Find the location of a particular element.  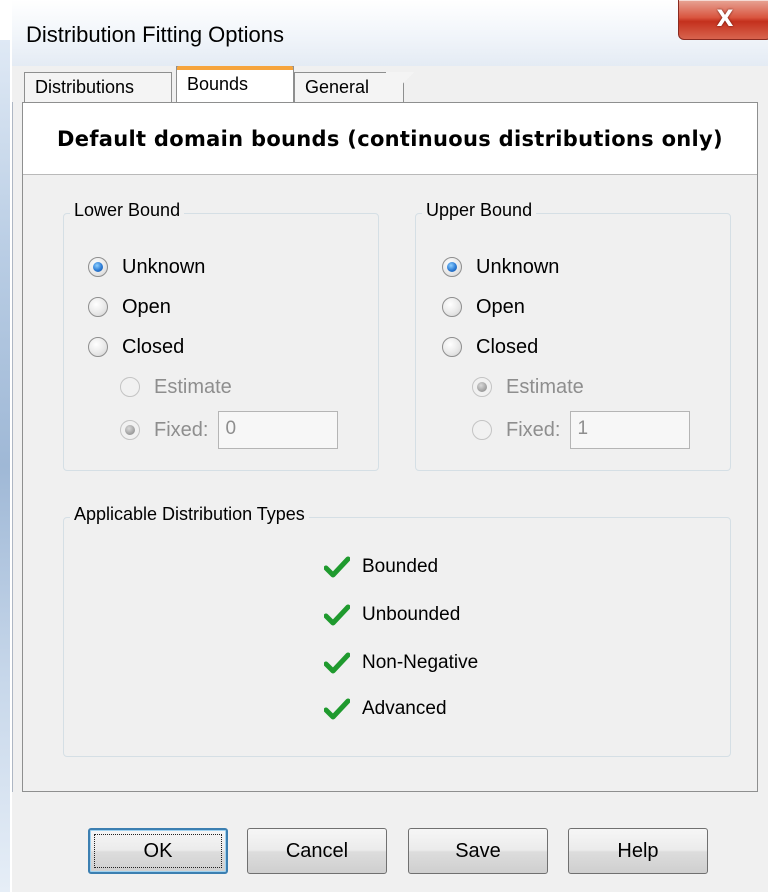

upper-estimate-label: Estimate is located at coordinates (545, 386).